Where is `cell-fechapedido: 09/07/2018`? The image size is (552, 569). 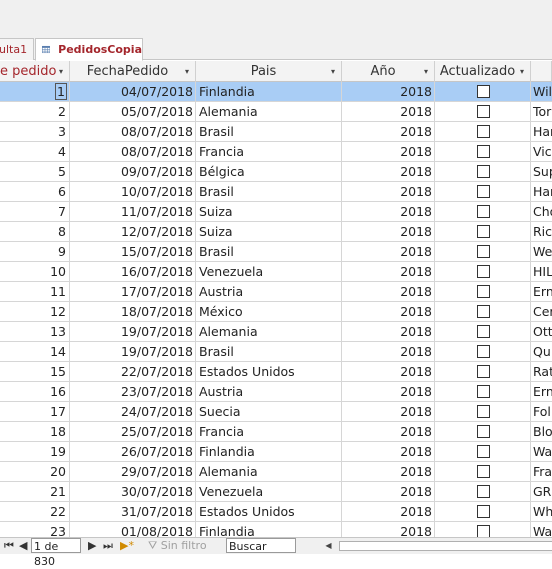
cell-fechapedido: 09/07/2018 is located at coordinates (133, 171).